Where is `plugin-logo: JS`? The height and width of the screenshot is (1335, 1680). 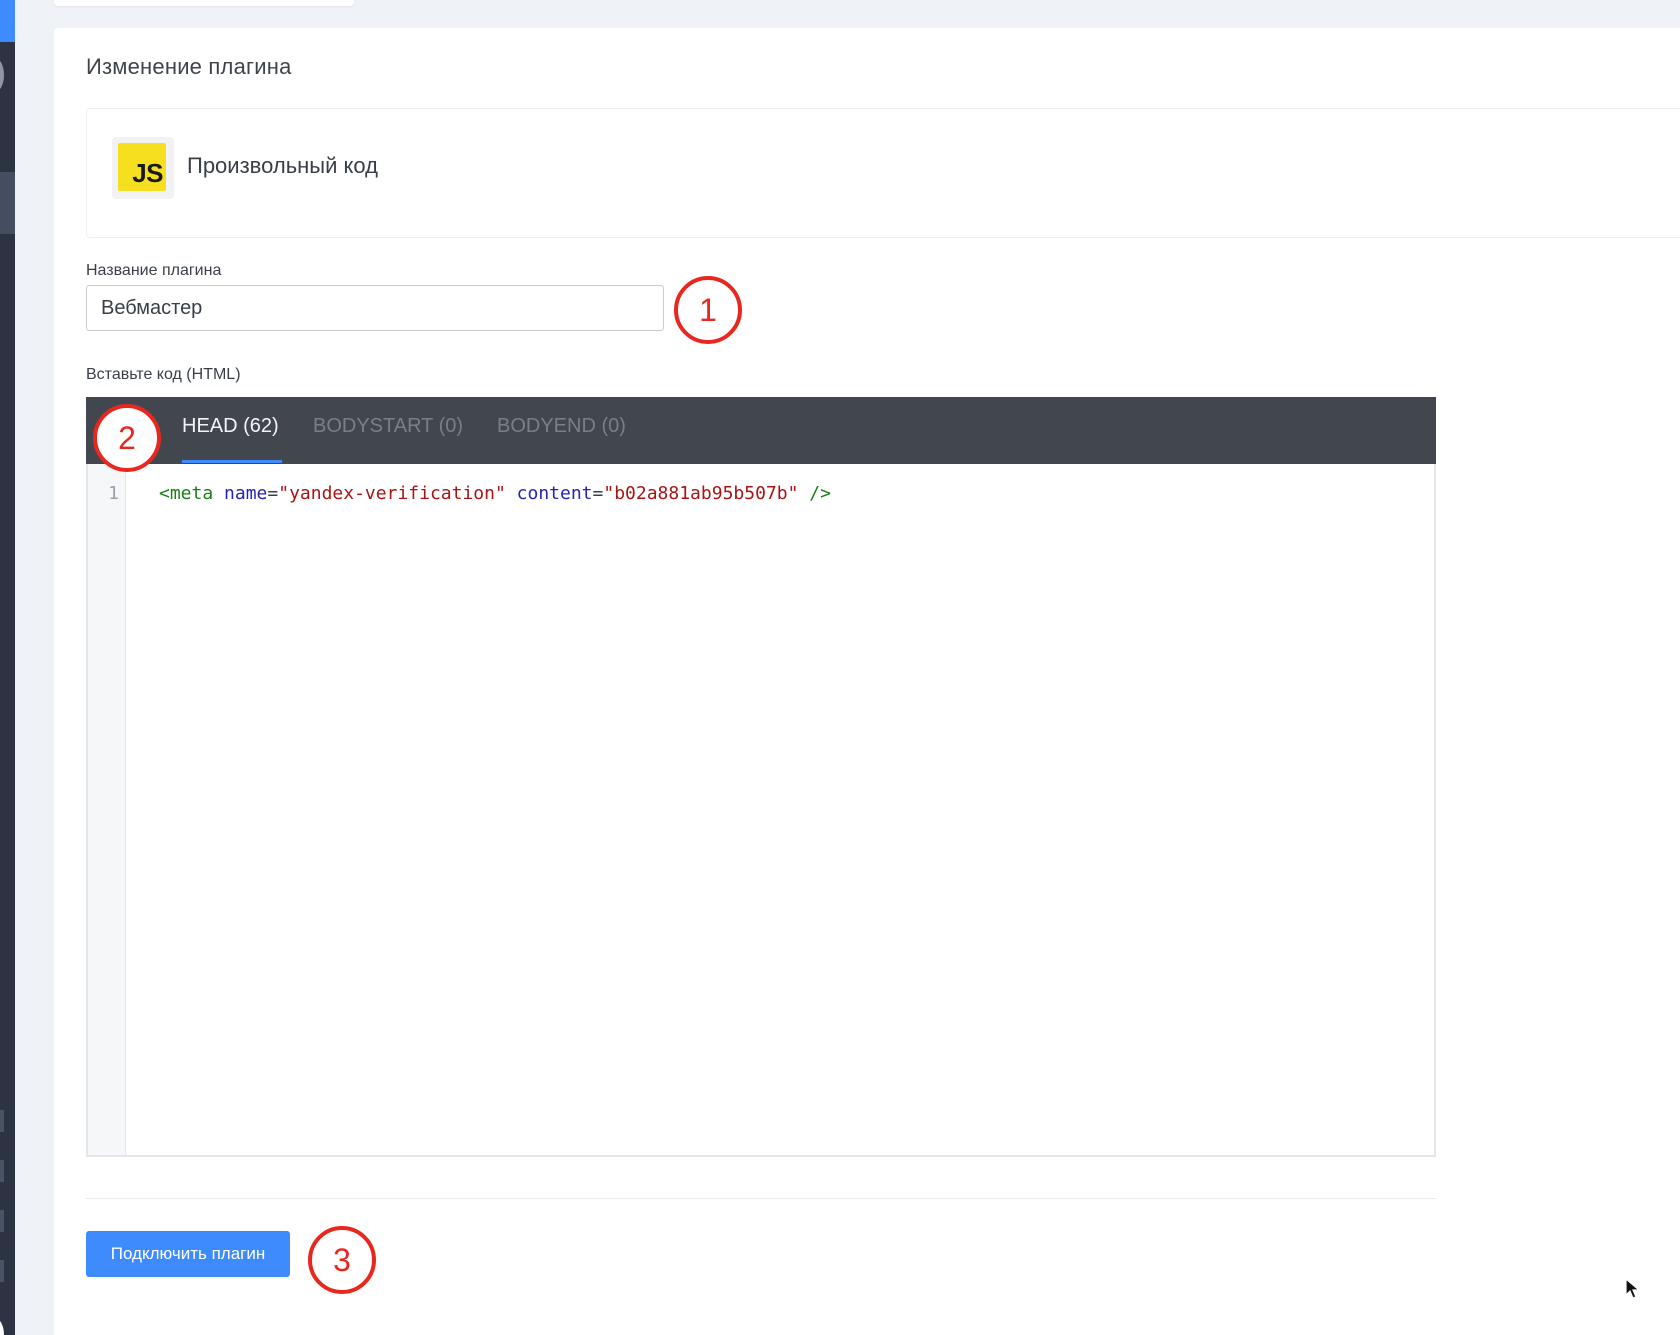 plugin-logo: JS is located at coordinates (143, 168).